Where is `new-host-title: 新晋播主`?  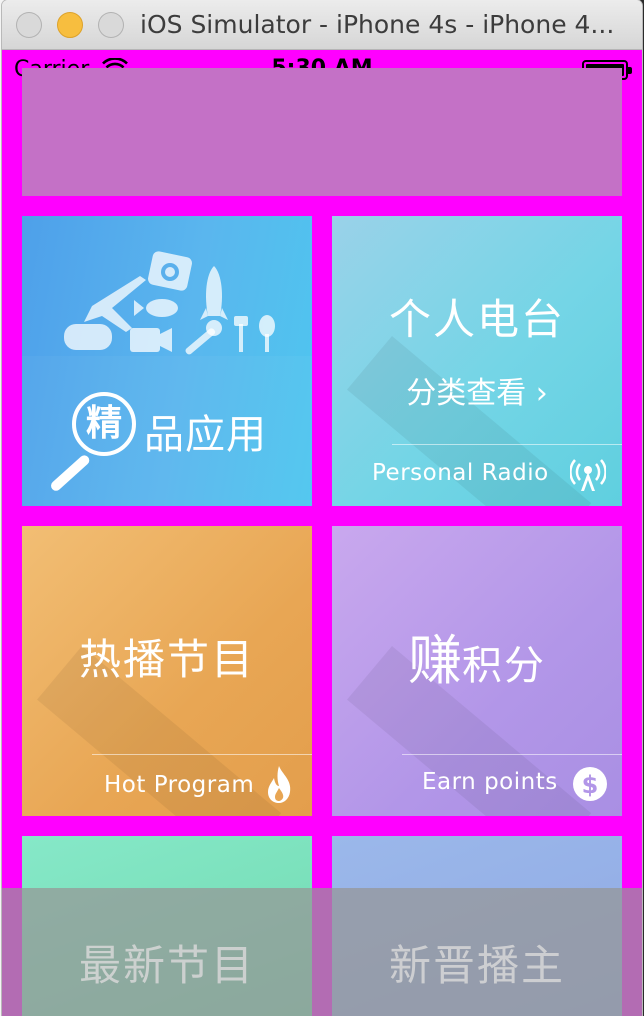 new-host-title: 新晋播主 is located at coordinates (476, 965).